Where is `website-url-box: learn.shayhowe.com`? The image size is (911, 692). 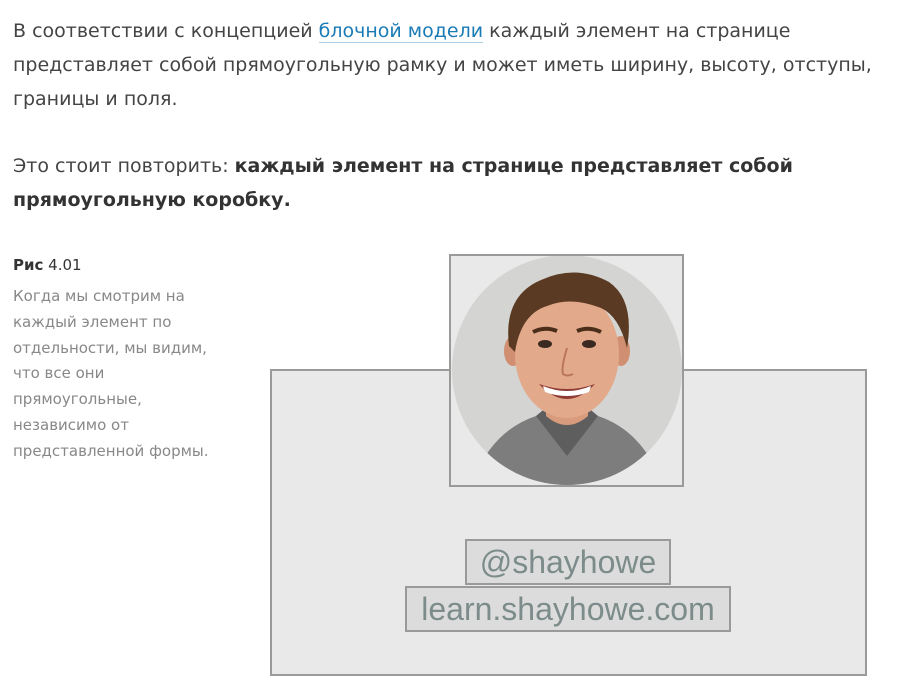 website-url-box: learn.shayhowe.com is located at coordinates (568, 609).